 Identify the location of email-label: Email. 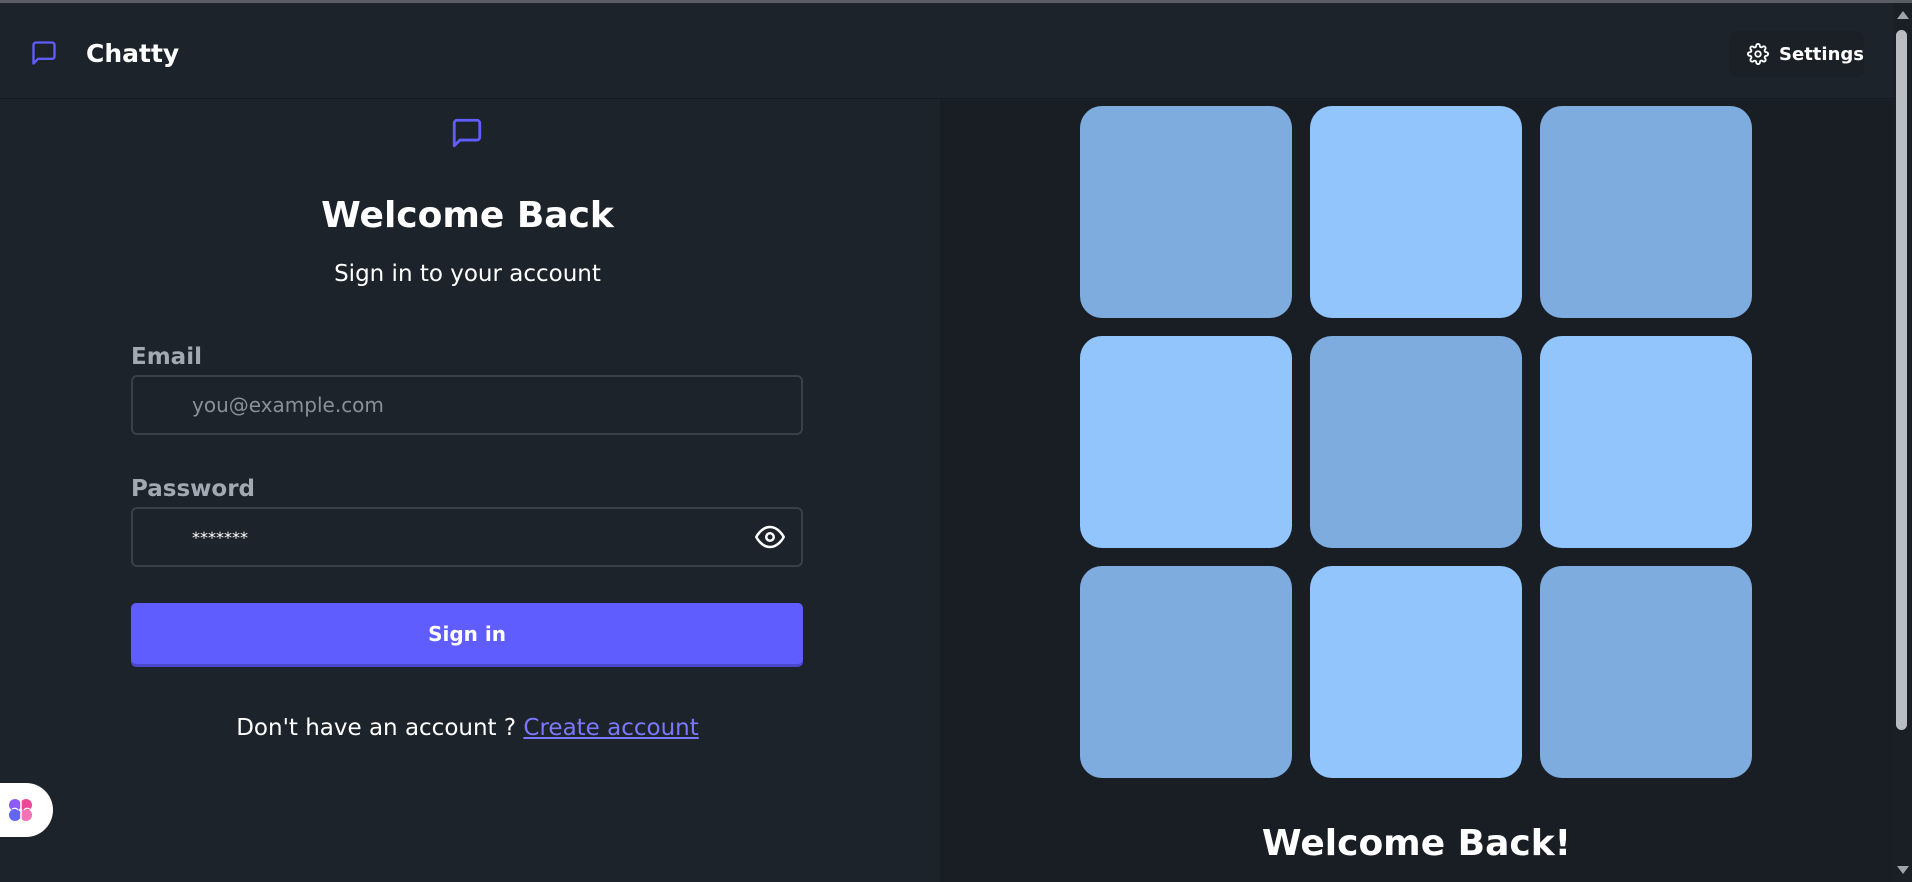
(166, 357).